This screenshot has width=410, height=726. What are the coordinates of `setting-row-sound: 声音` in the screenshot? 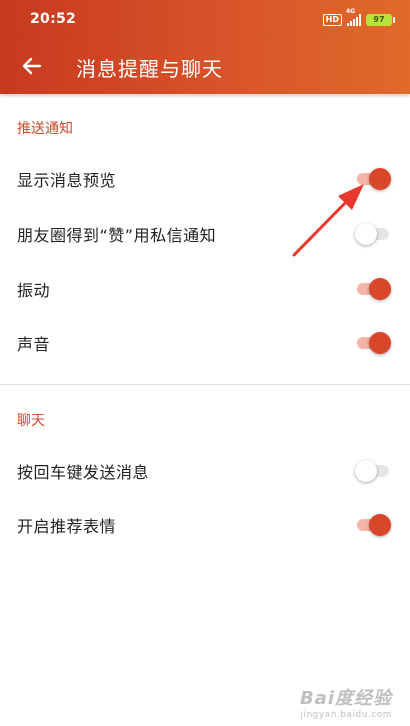 It's located at (205, 343).